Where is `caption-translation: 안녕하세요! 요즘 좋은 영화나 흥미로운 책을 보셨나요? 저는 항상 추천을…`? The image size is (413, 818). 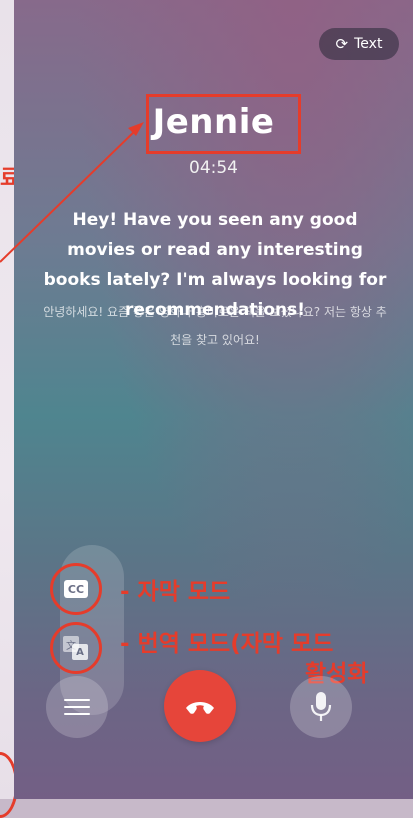 caption-translation: 안녕하세요! 요즘 좋은 영화나 흥미로운 책을 보셨나요? 저는 항상 추천을… is located at coordinates (215, 326).